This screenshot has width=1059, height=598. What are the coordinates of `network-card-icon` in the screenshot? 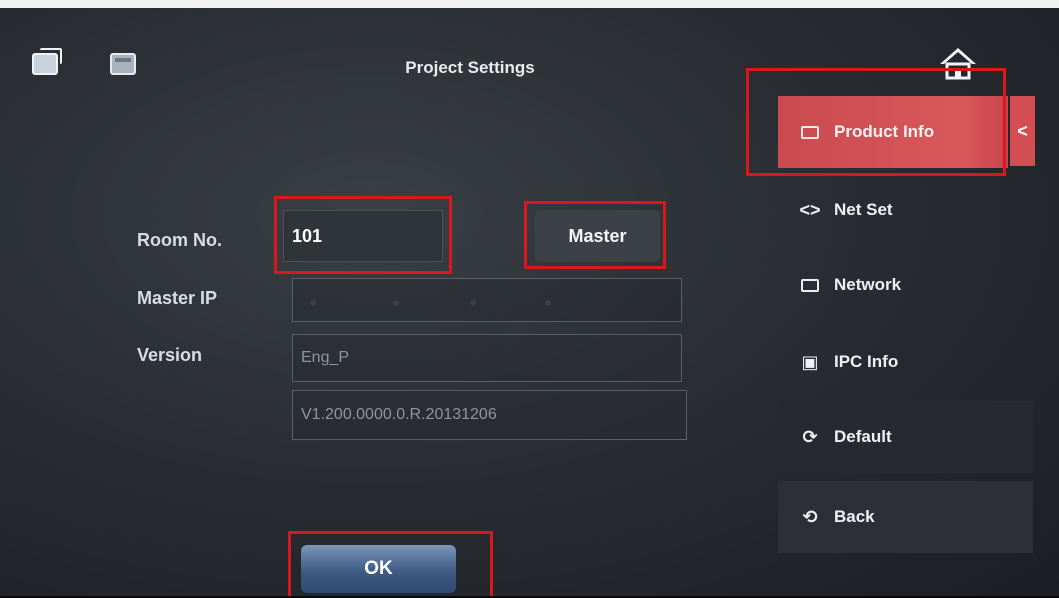 It's located at (810, 285).